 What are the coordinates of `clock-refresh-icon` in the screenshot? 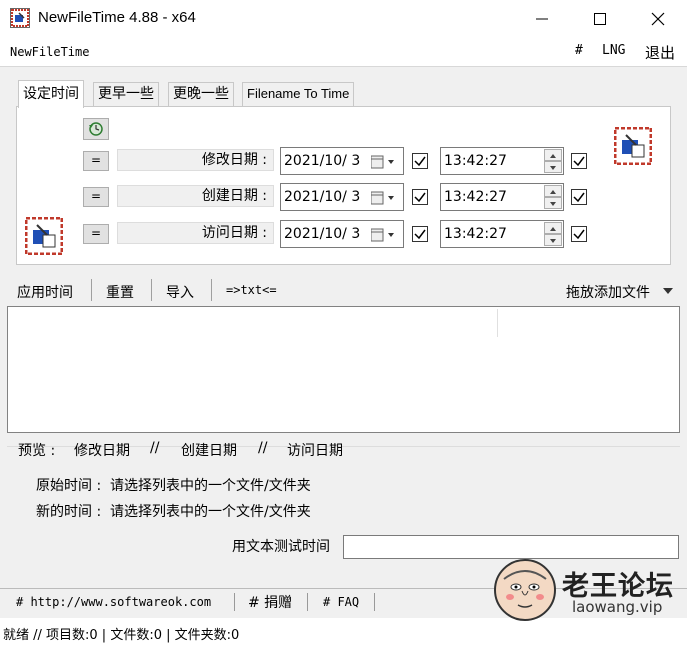 It's located at (96, 129).